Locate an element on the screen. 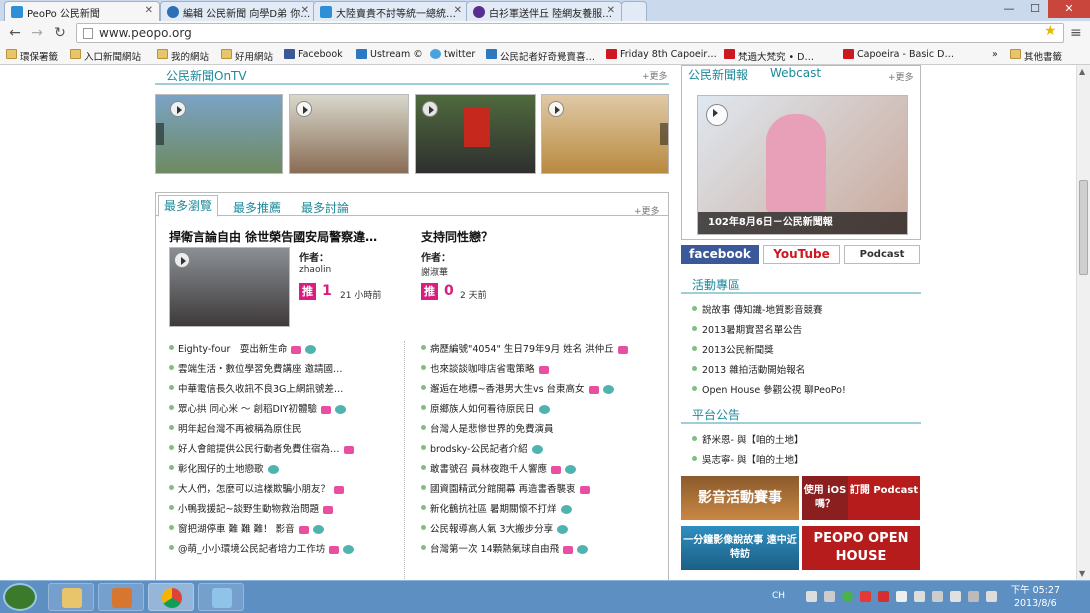  scroll-up-icon: ▲ is located at coordinates (1082, 71).